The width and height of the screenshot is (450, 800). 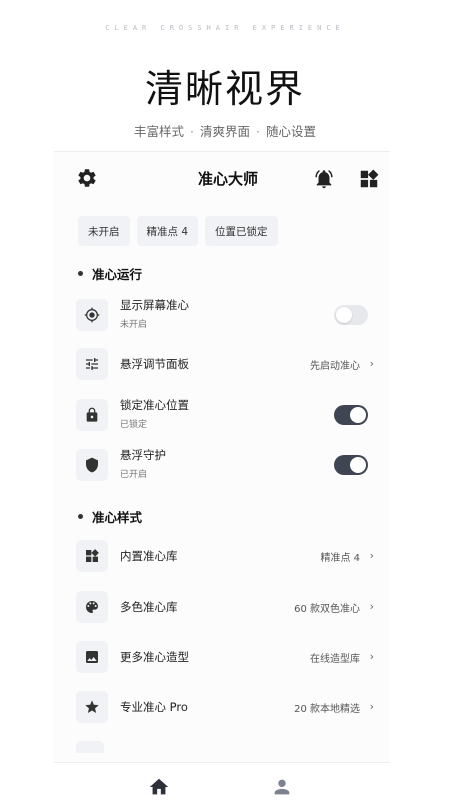 I want to click on row-value: 20 款本地精选, so click(x=327, y=709).